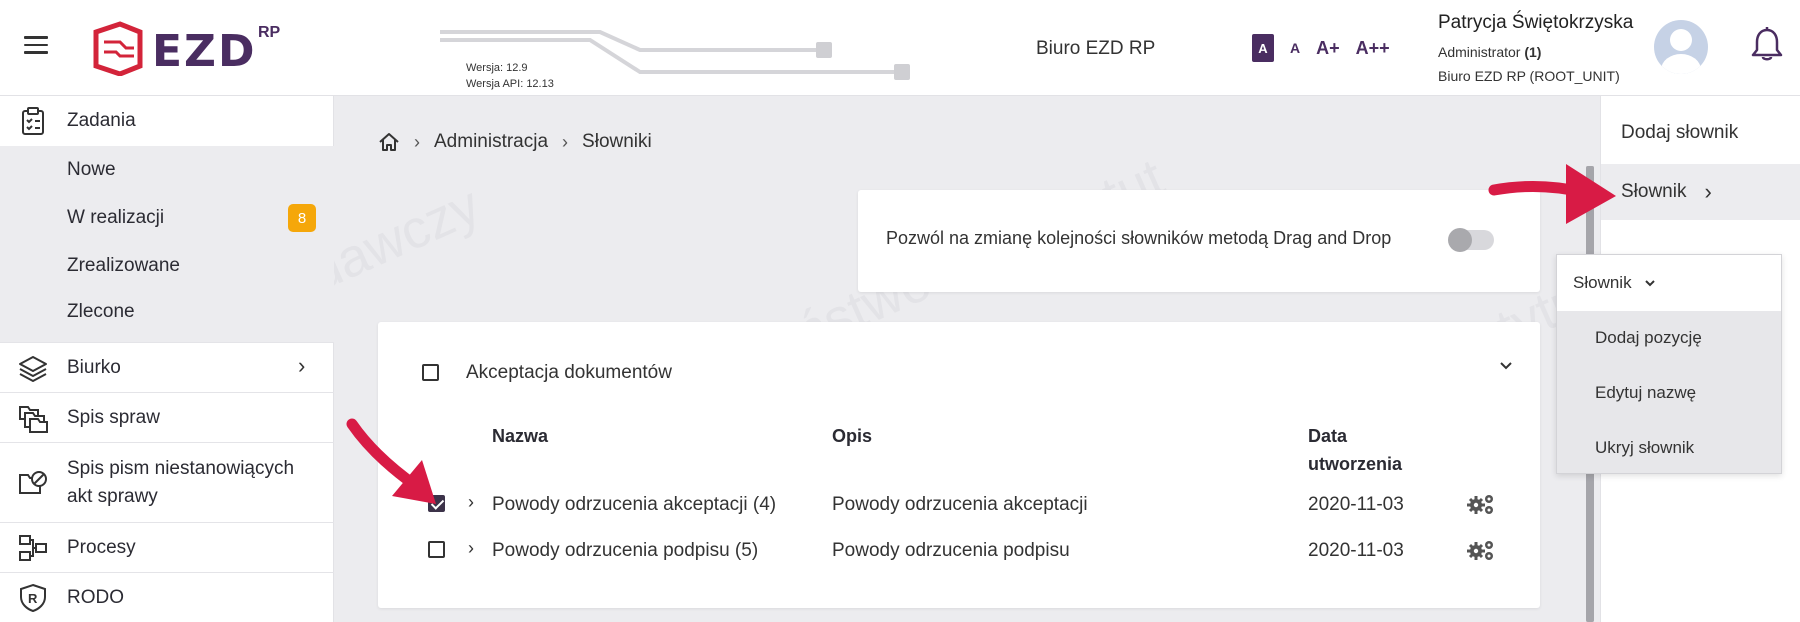 This screenshot has height=622, width=1800. Describe the element at coordinates (204, 51) in the screenshot. I see `logo-text: EZD` at that location.